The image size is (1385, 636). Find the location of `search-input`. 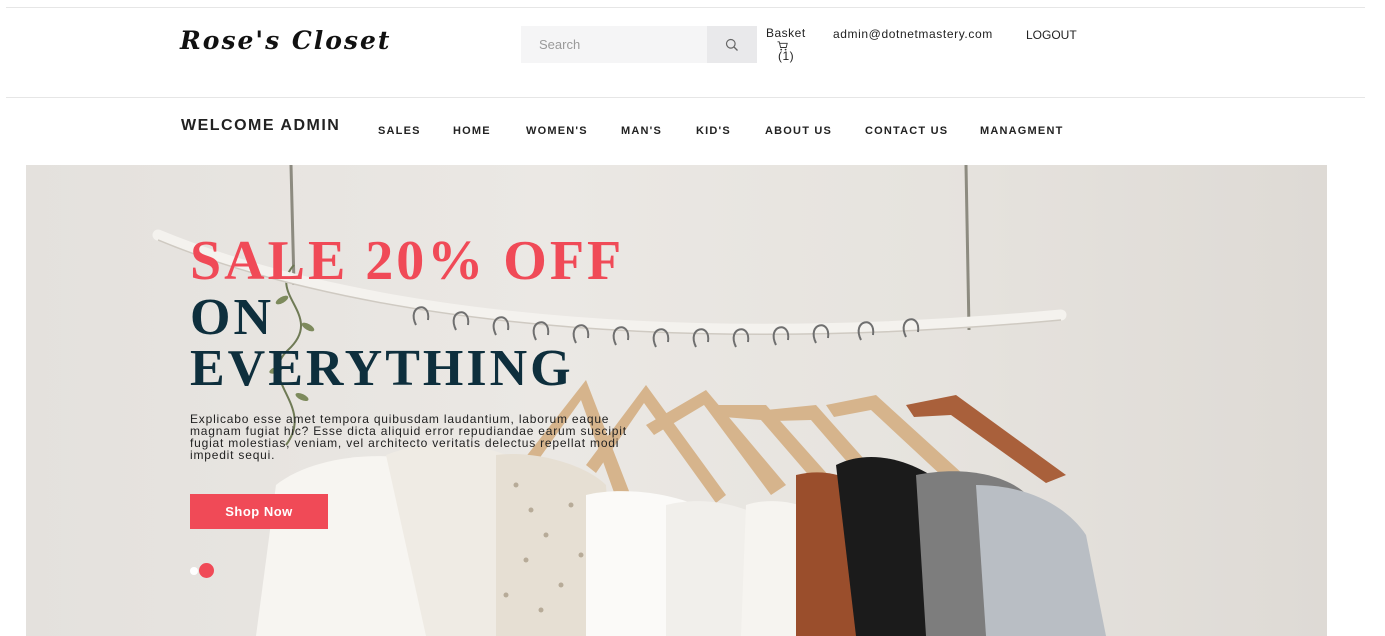

search-input is located at coordinates (623, 44).